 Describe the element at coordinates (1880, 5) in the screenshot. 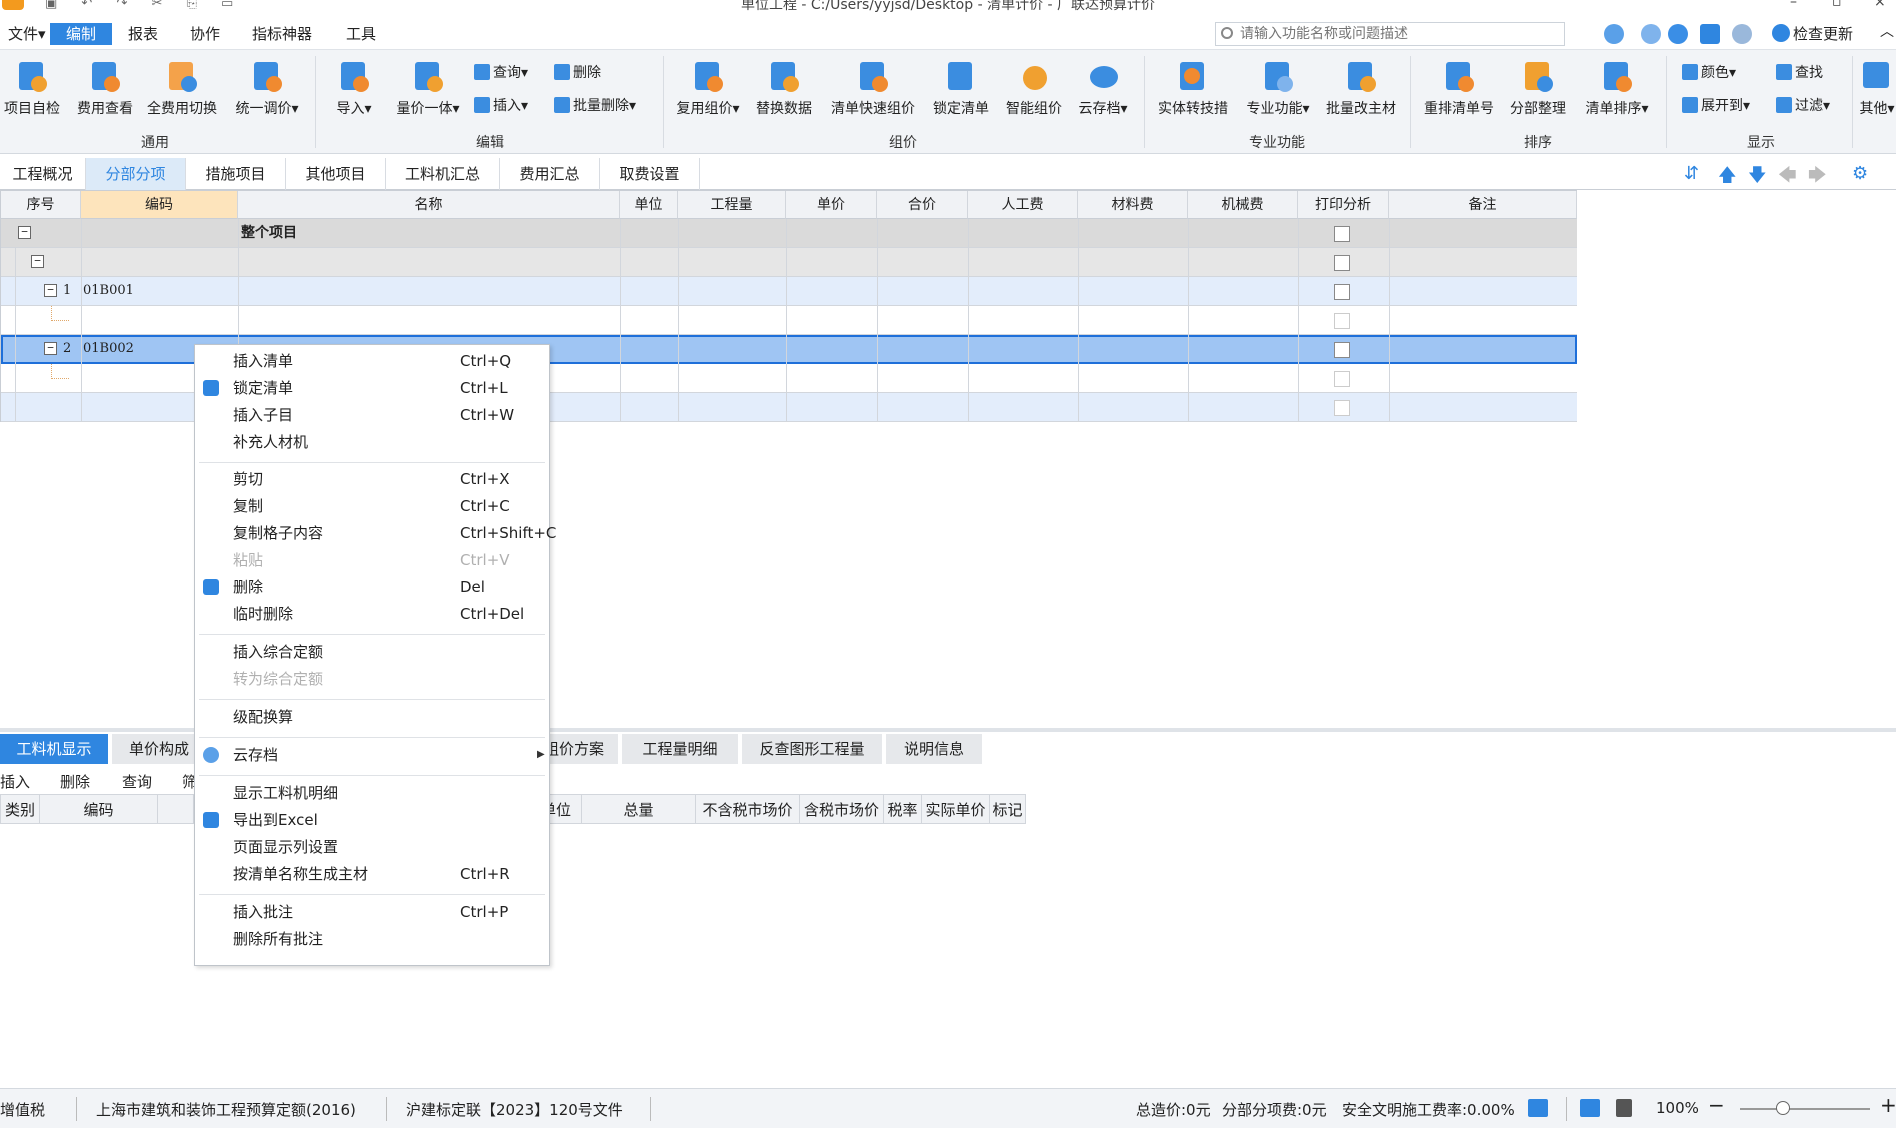

I see `close-icon: ×` at that location.